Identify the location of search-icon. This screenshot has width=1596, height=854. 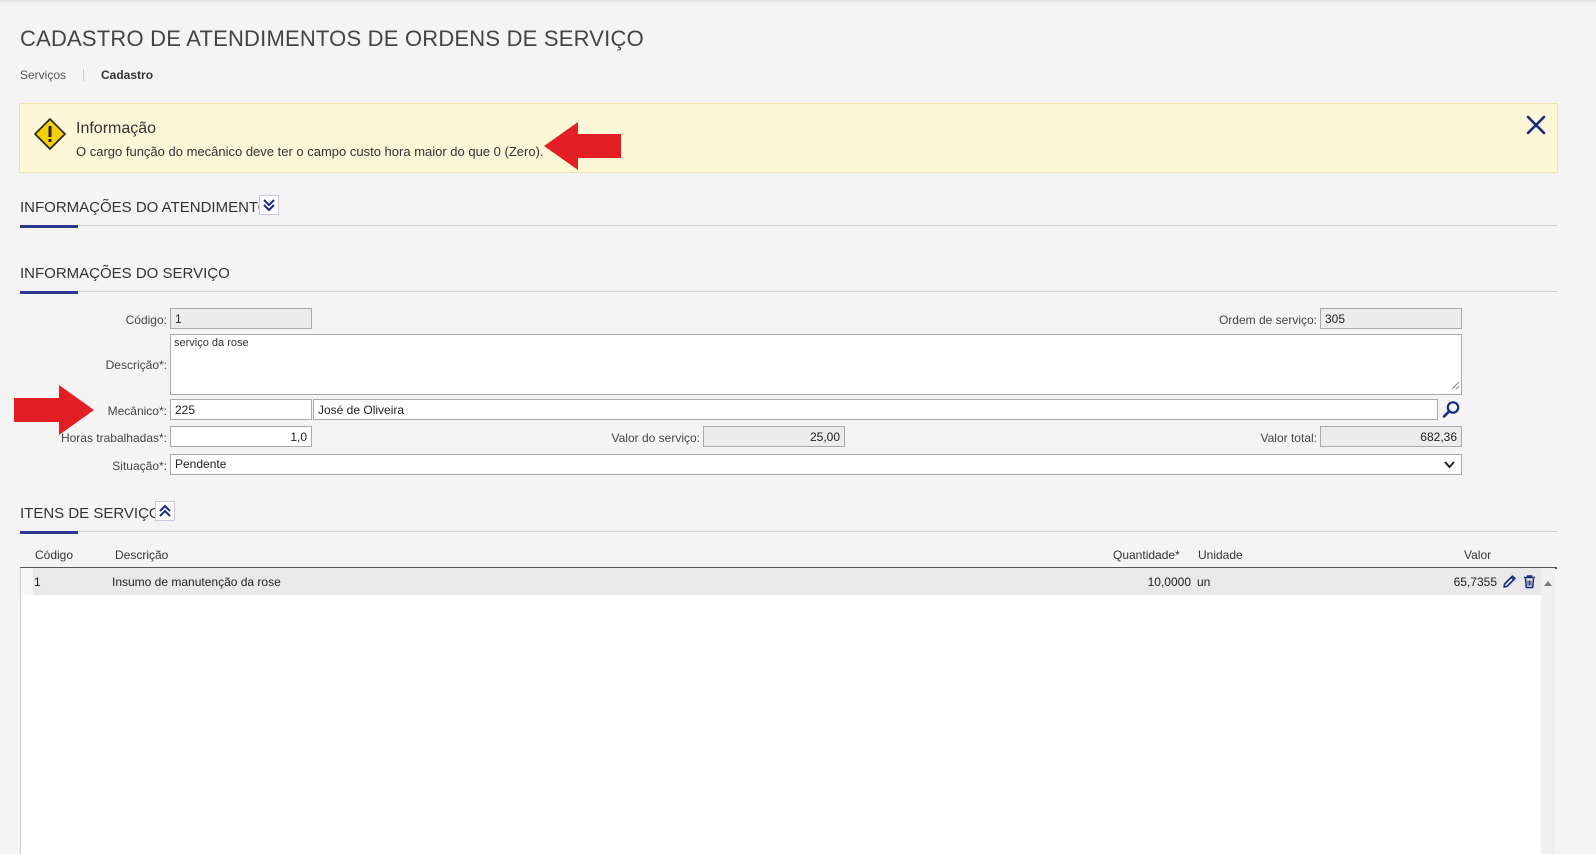
(1451, 412).